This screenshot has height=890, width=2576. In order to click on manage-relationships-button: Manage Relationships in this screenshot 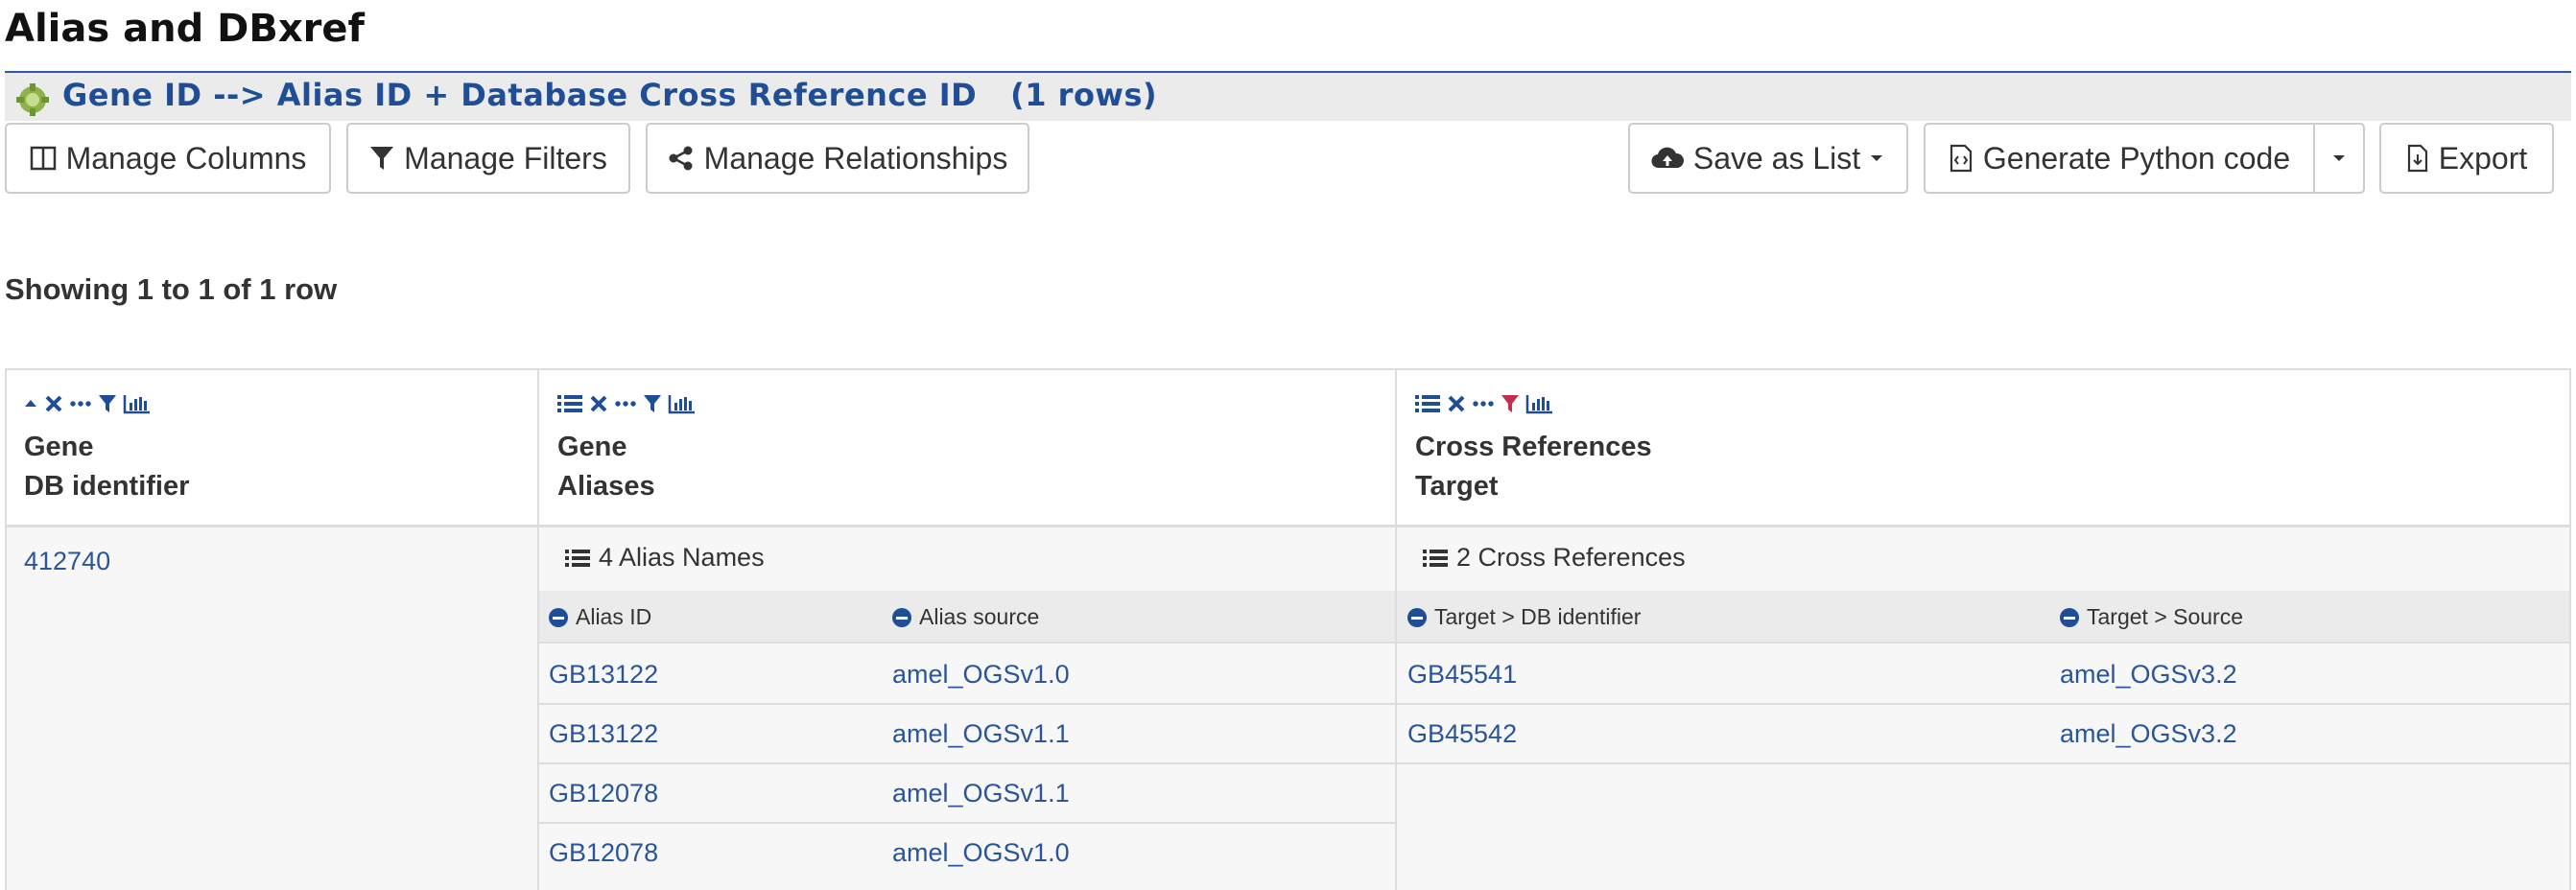, I will do `click(838, 159)`.